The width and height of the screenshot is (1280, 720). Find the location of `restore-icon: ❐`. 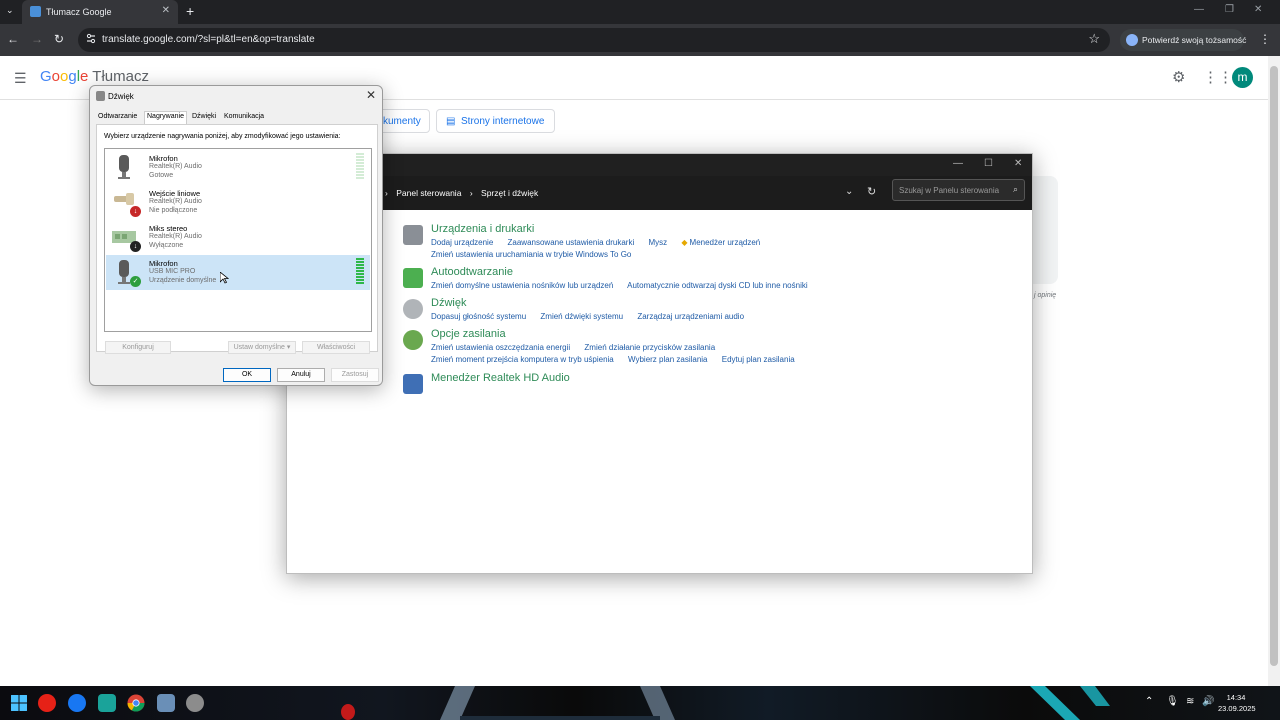

restore-icon: ❐ is located at coordinates (1229, 9).